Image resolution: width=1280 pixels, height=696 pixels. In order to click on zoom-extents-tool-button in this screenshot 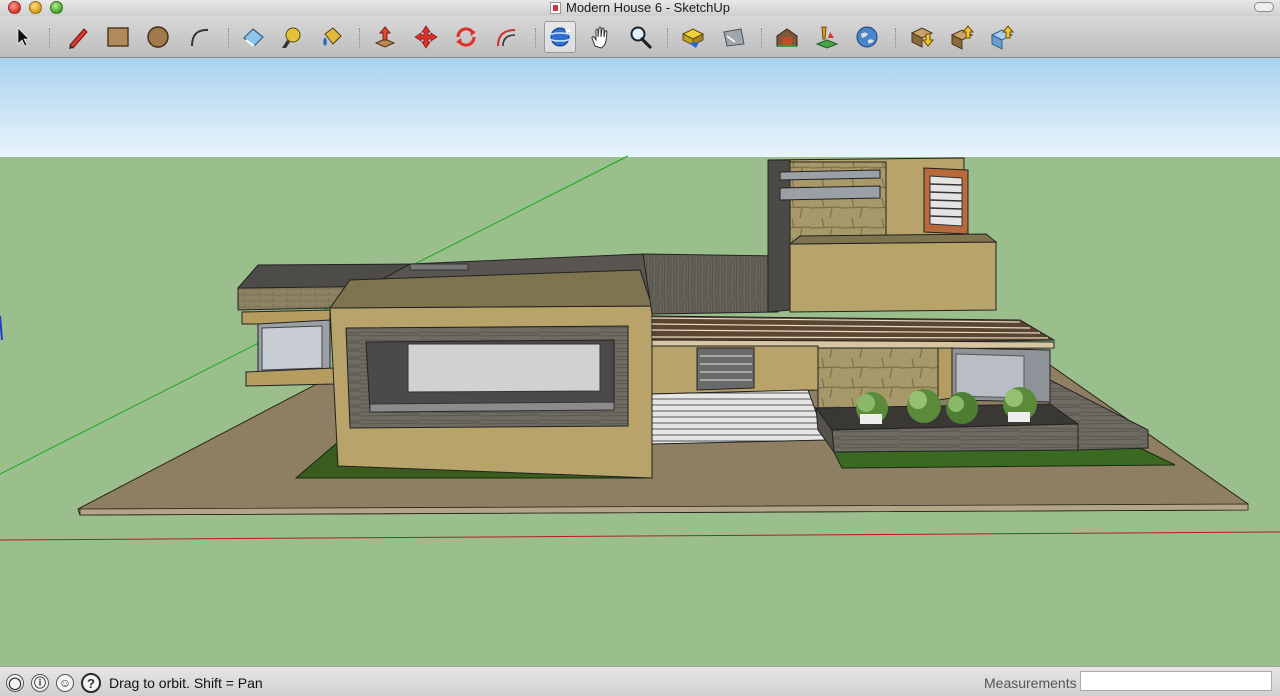, I will do `click(693, 37)`.